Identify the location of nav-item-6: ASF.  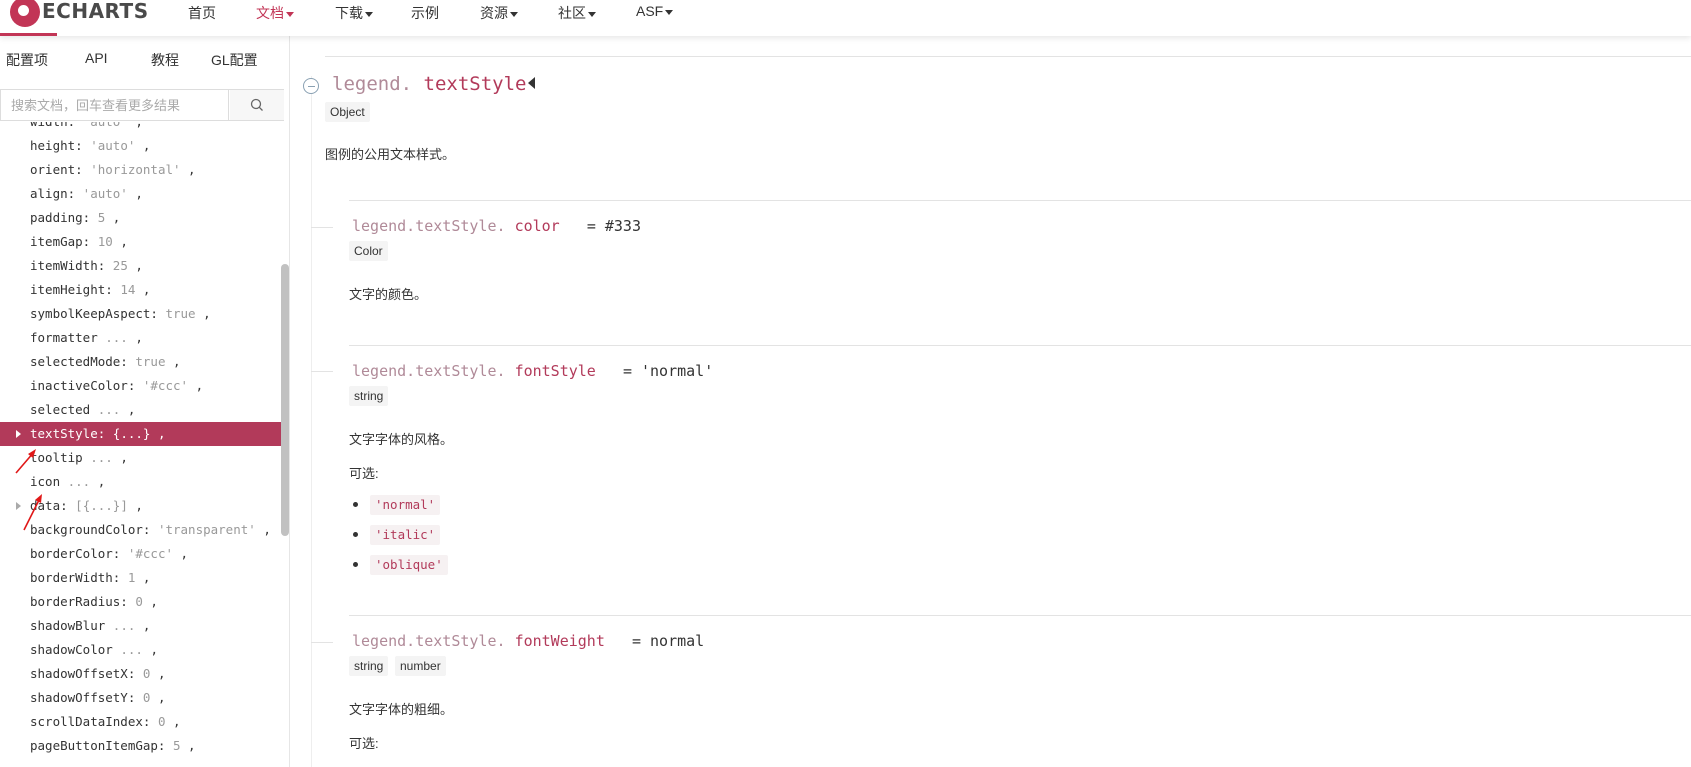
(655, 11).